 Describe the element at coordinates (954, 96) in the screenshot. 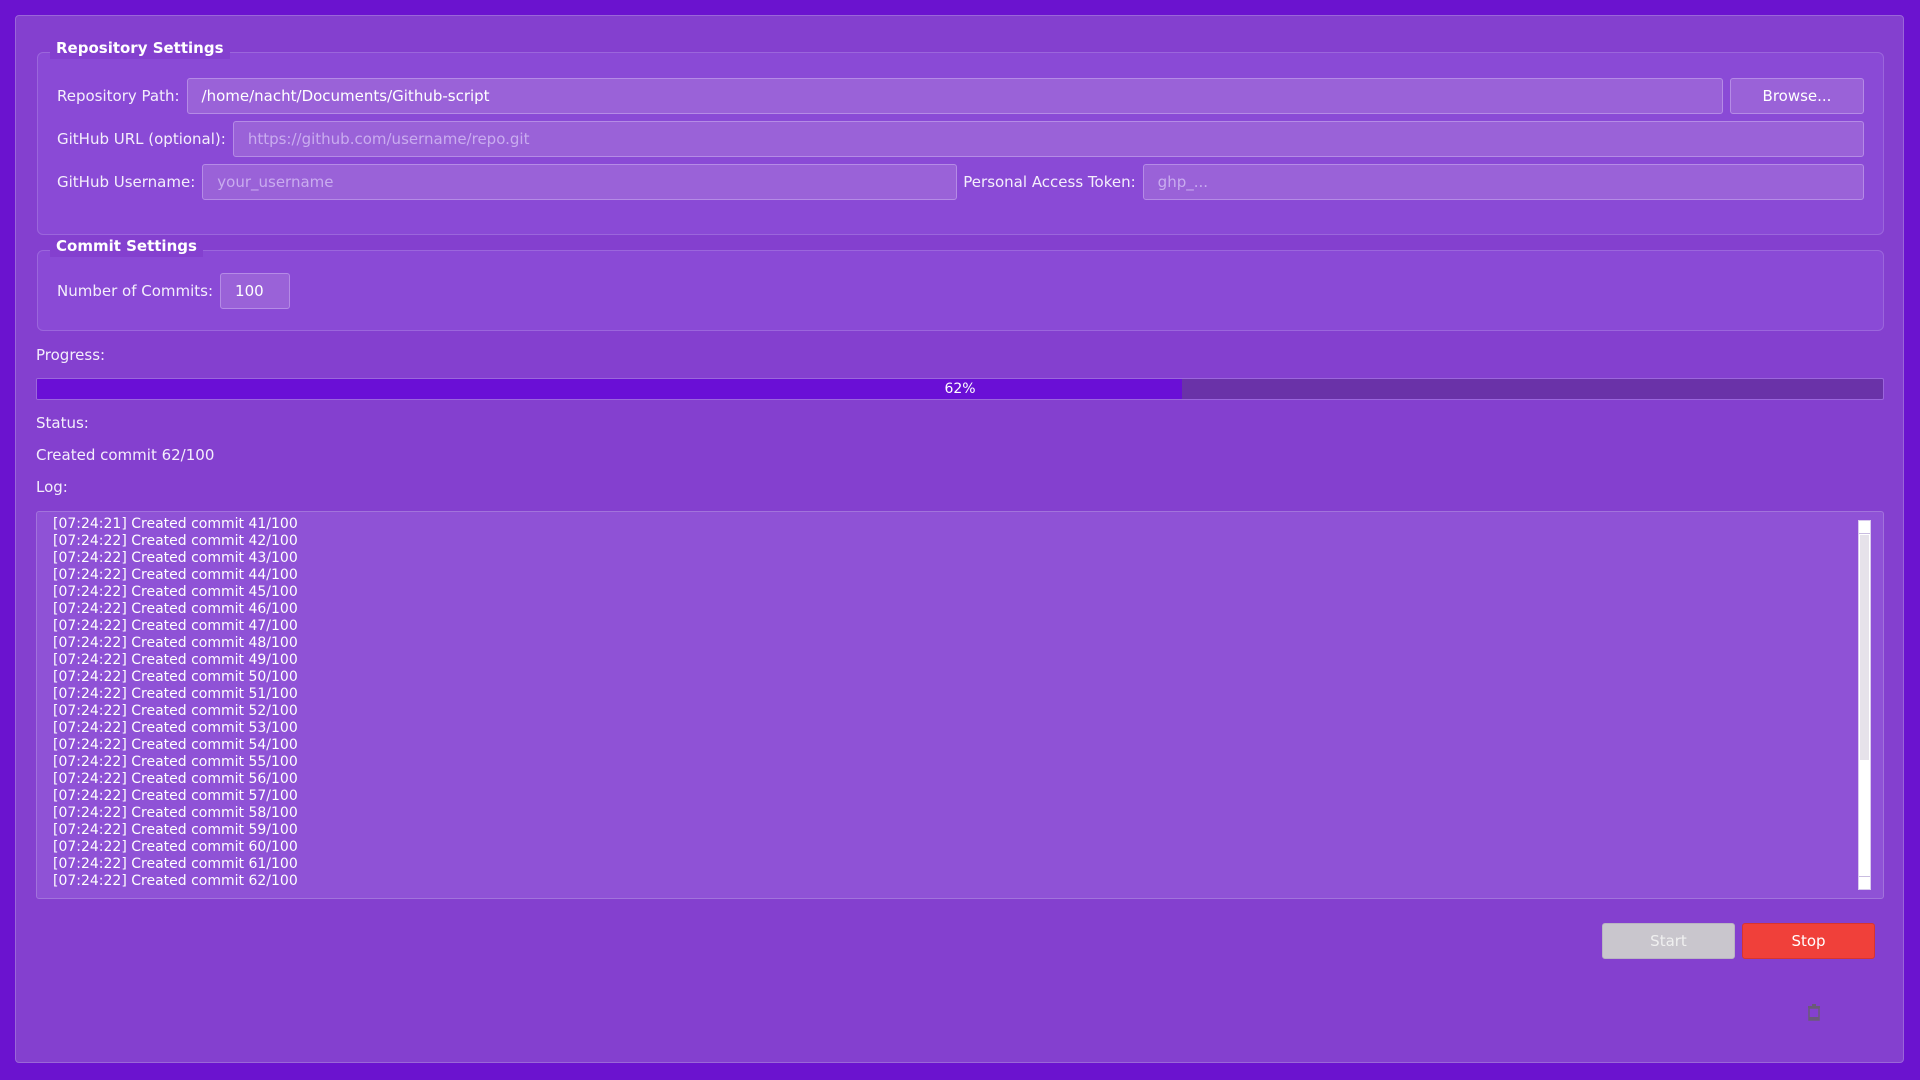

I see `repository-path-input: /home/nacht/Documents/Github-script` at that location.